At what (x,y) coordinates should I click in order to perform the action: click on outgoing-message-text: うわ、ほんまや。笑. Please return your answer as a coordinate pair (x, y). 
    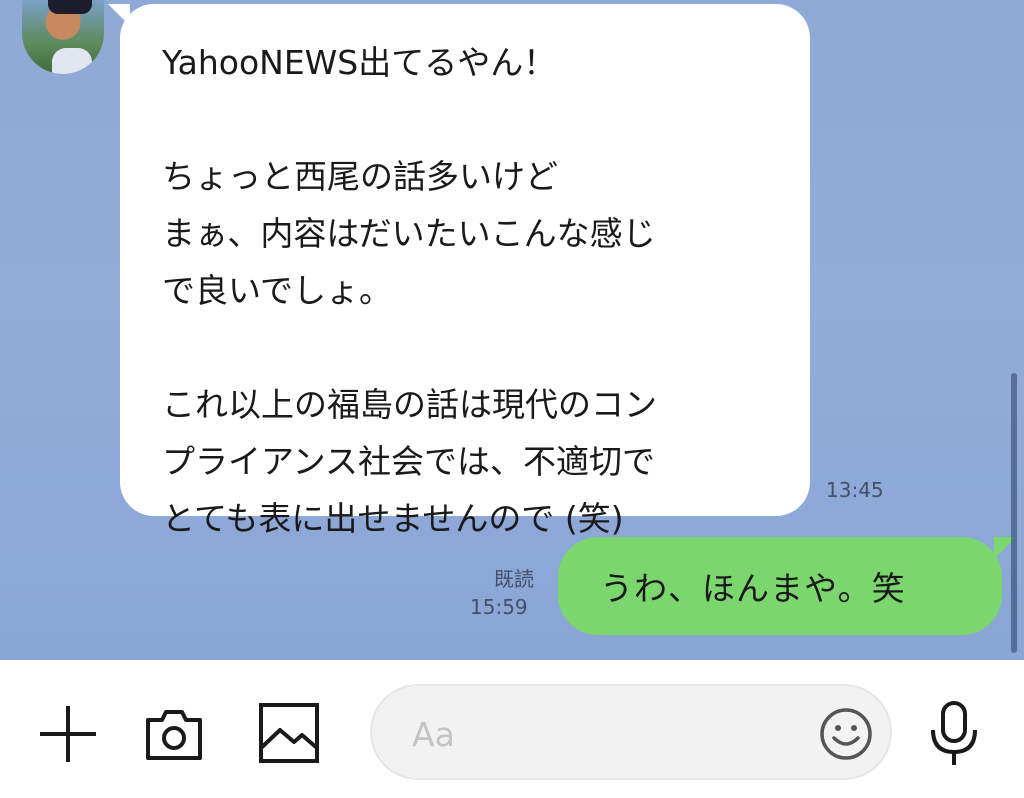
    Looking at the image, I should click on (753, 588).